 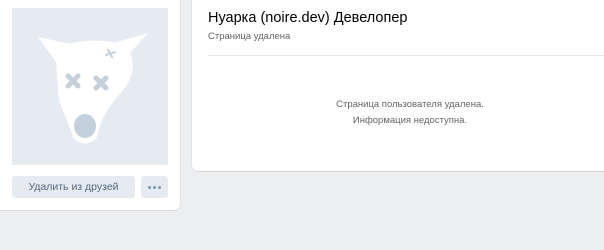 I want to click on page-status: Страница удалена, so click(x=249, y=36).